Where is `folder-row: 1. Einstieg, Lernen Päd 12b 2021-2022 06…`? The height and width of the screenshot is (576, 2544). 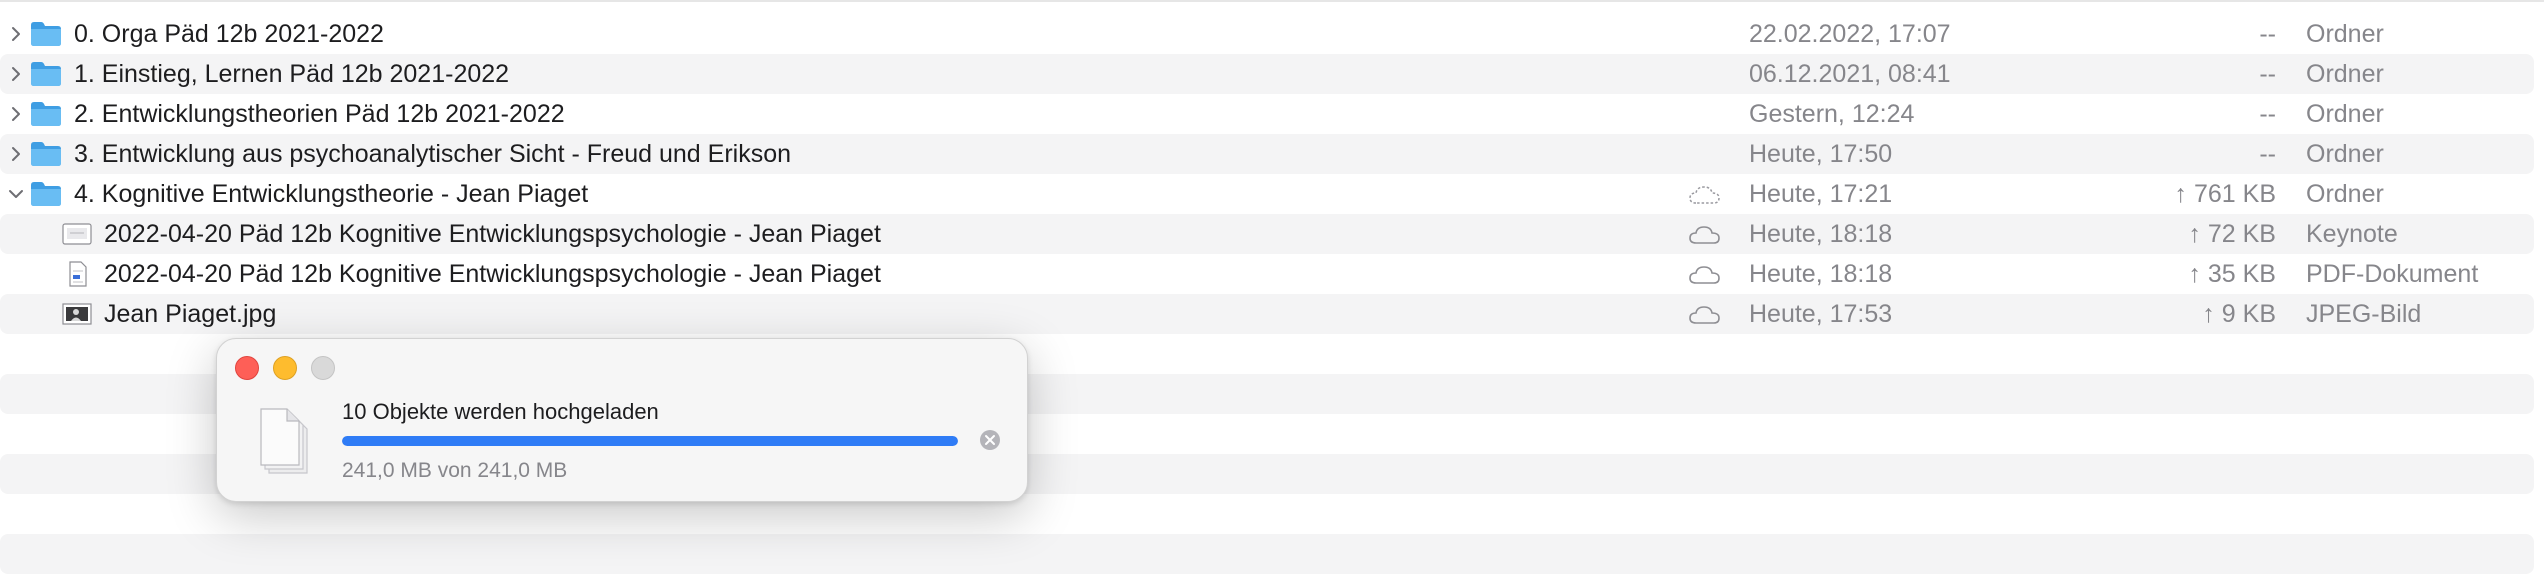 folder-row: 1. Einstieg, Lernen Päd 12b 2021-2022 06… is located at coordinates (1267, 74).